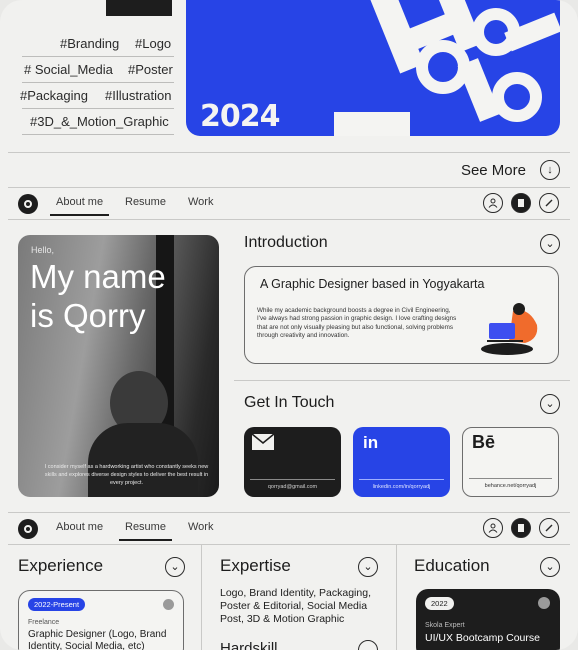 This screenshot has height=650, width=578. What do you see at coordinates (401, 462) in the screenshot?
I see `linkedin-card: in linkedin.com/in/qorryadj` at bounding box center [401, 462].